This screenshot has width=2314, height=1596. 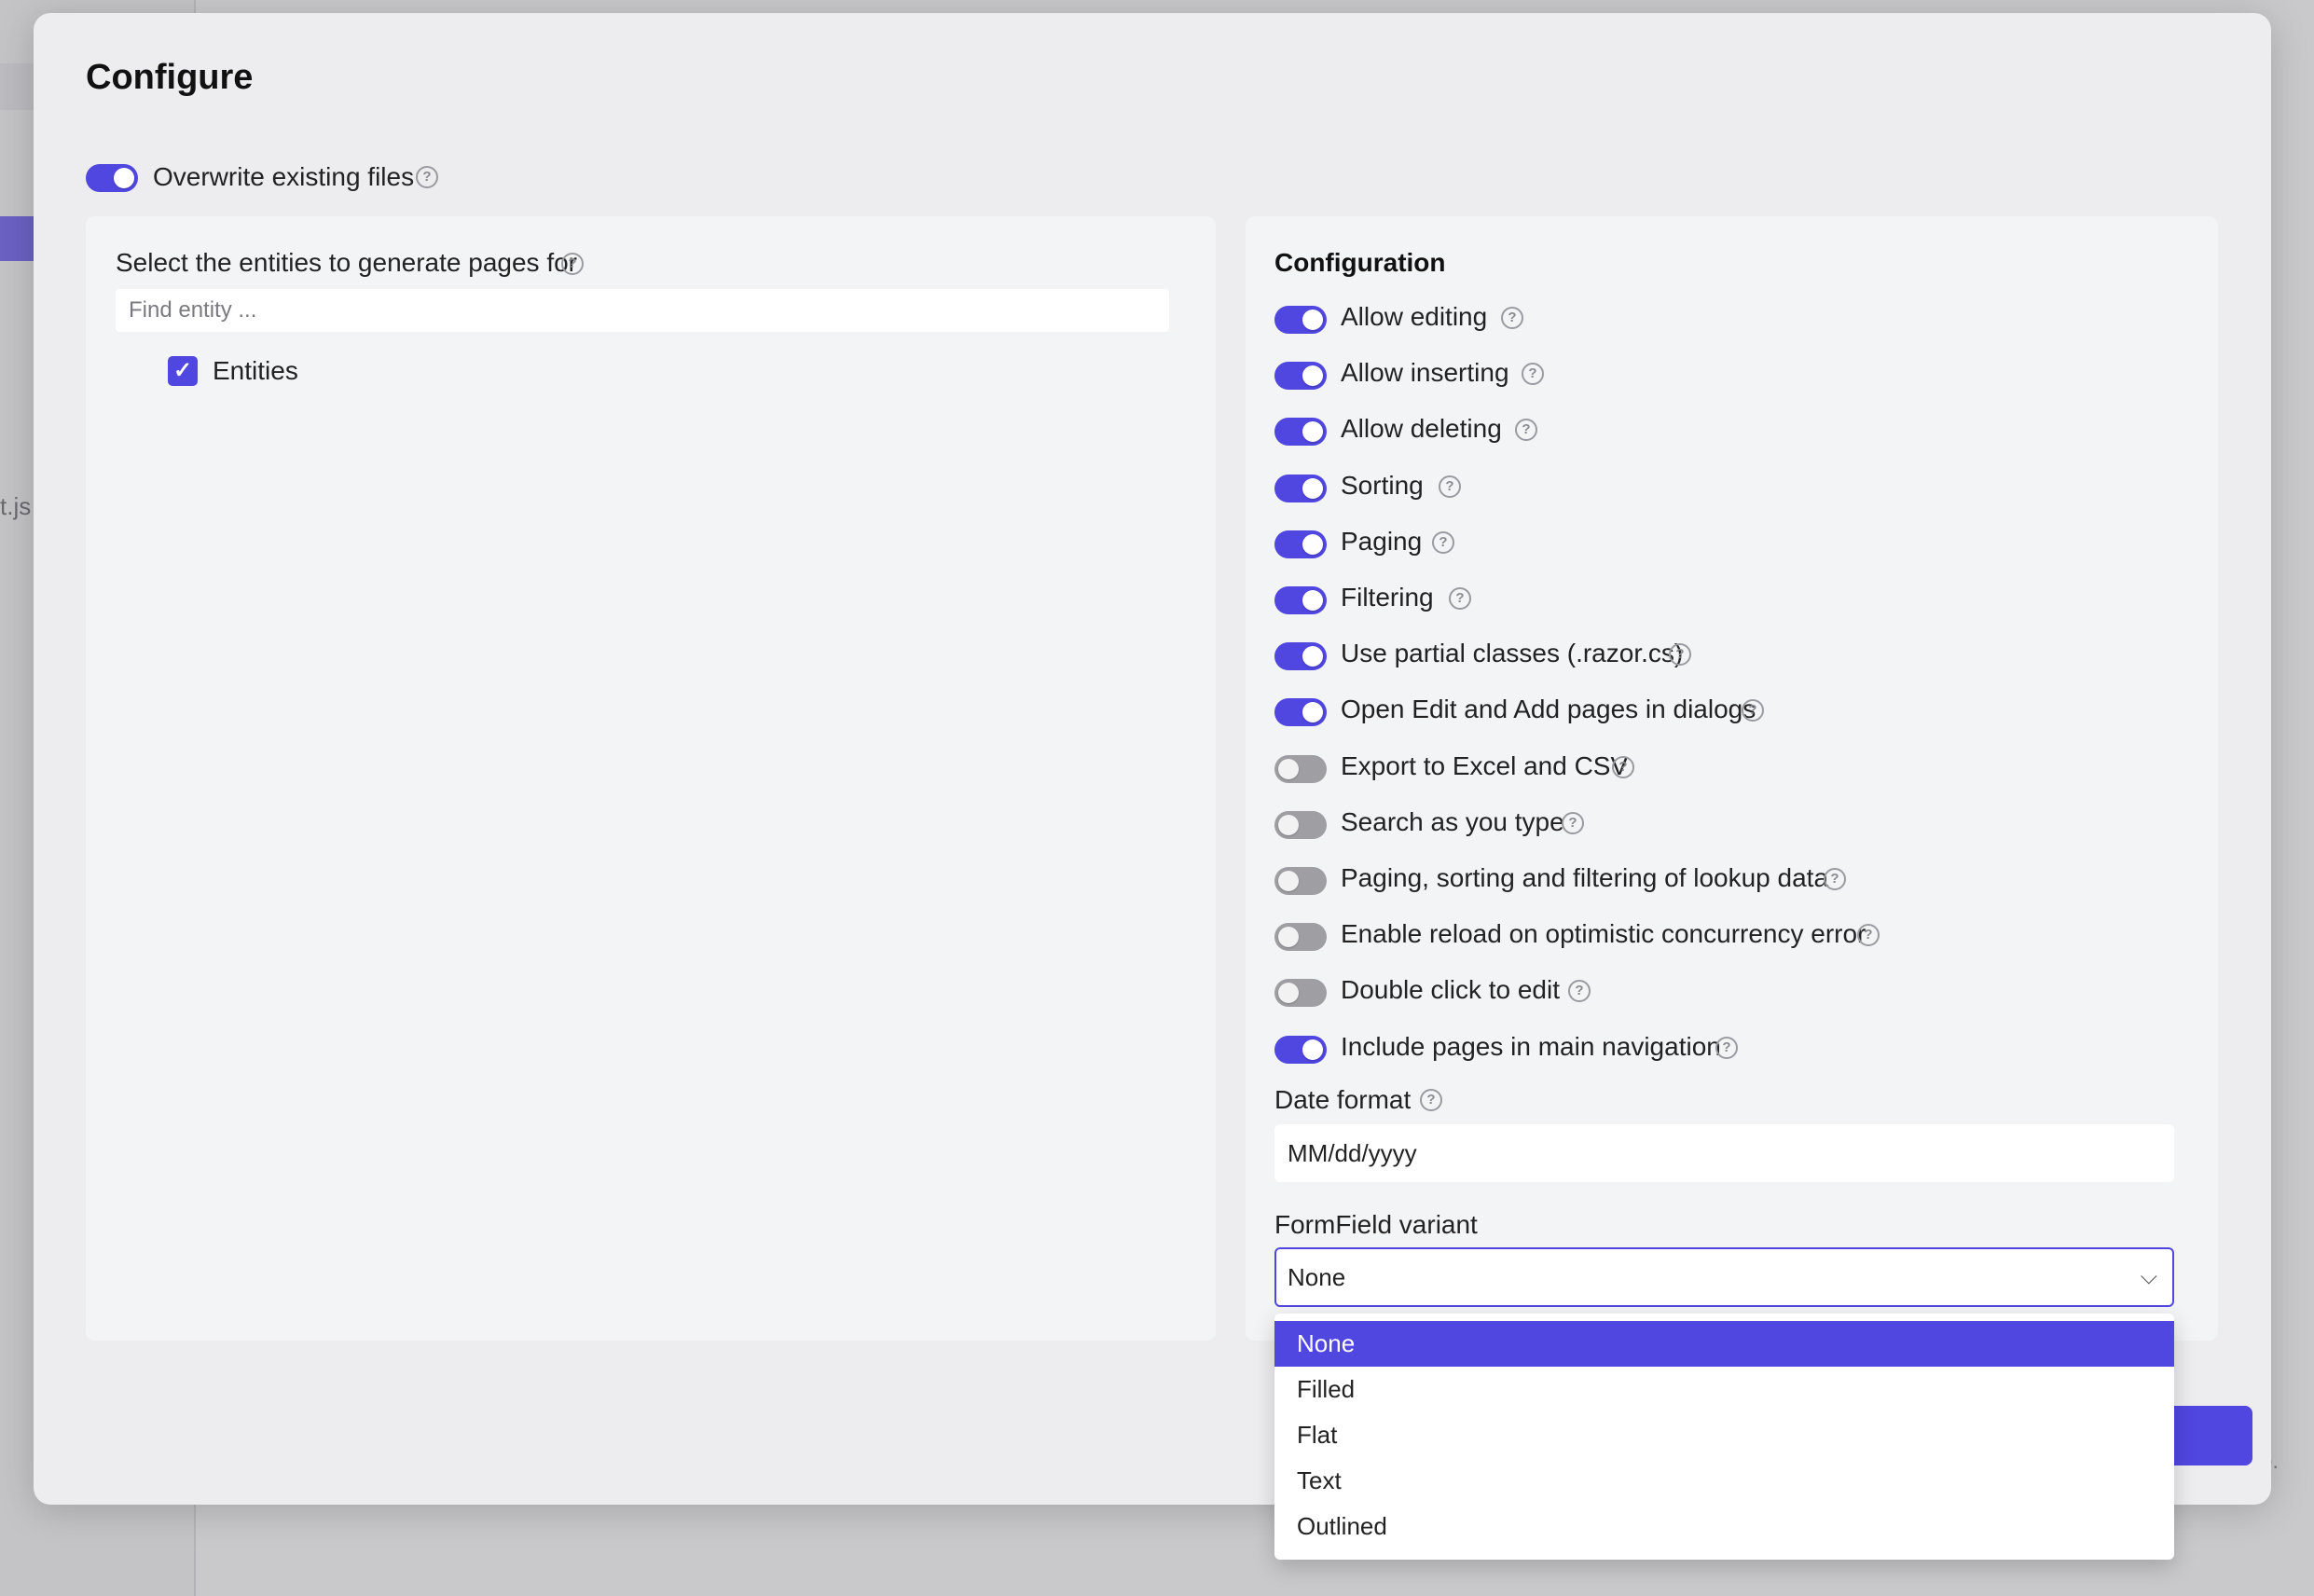 I want to click on configuration-toggle-label: Allow inserting, so click(x=1425, y=372).